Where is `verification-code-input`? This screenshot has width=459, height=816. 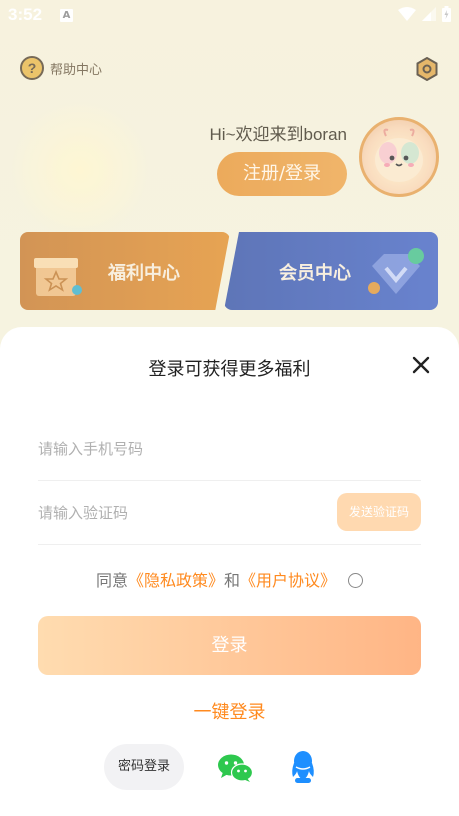 verification-code-input is located at coordinates (178, 512).